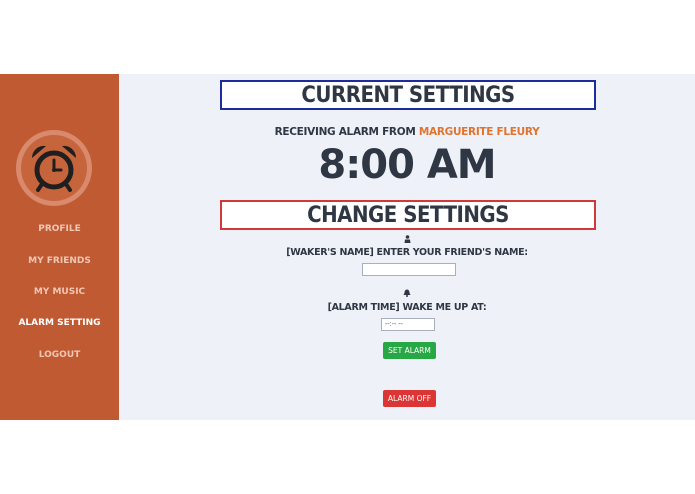 This screenshot has width=695, height=494. Describe the element at coordinates (409, 350) in the screenshot. I see `set-alarm-button: SET ALARM` at that location.